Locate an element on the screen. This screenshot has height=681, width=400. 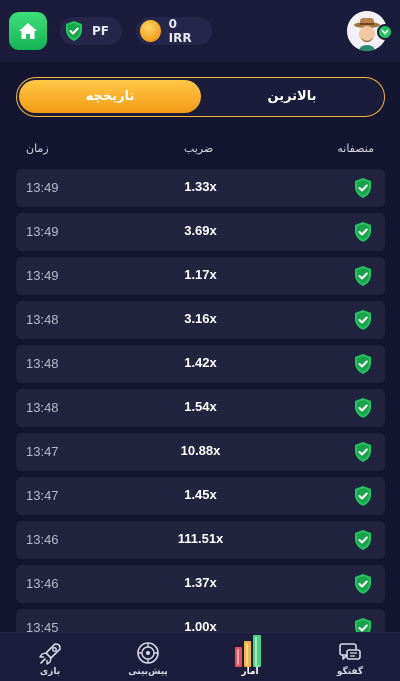
round-row: 13:48 1.42x is located at coordinates (200, 364).